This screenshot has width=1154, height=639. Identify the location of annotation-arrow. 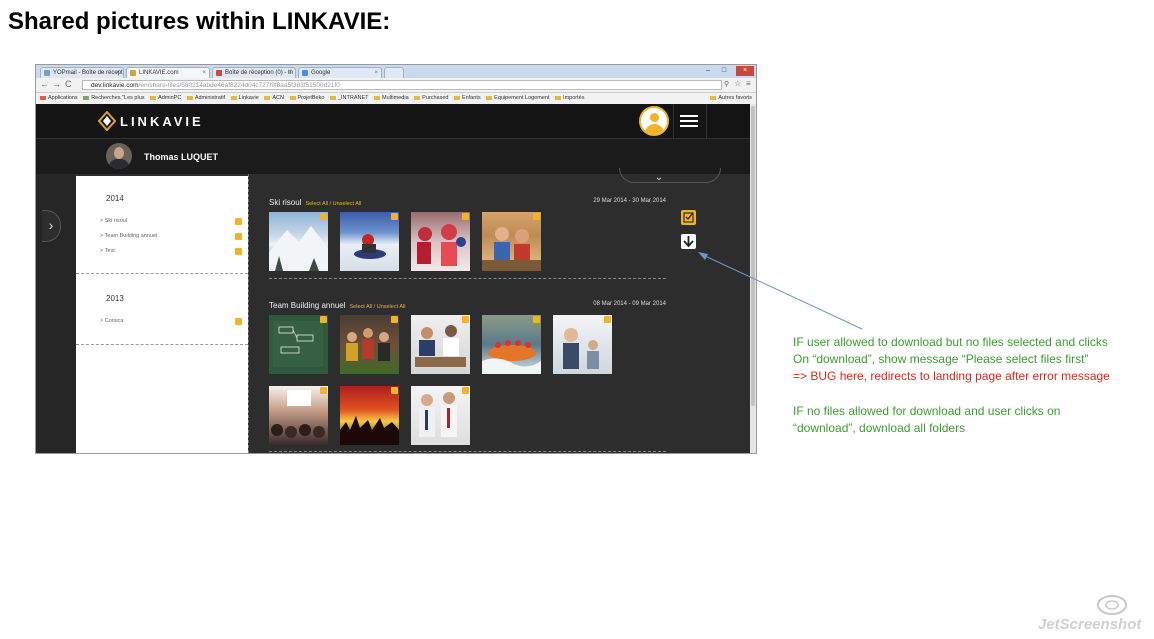
(780, 291).